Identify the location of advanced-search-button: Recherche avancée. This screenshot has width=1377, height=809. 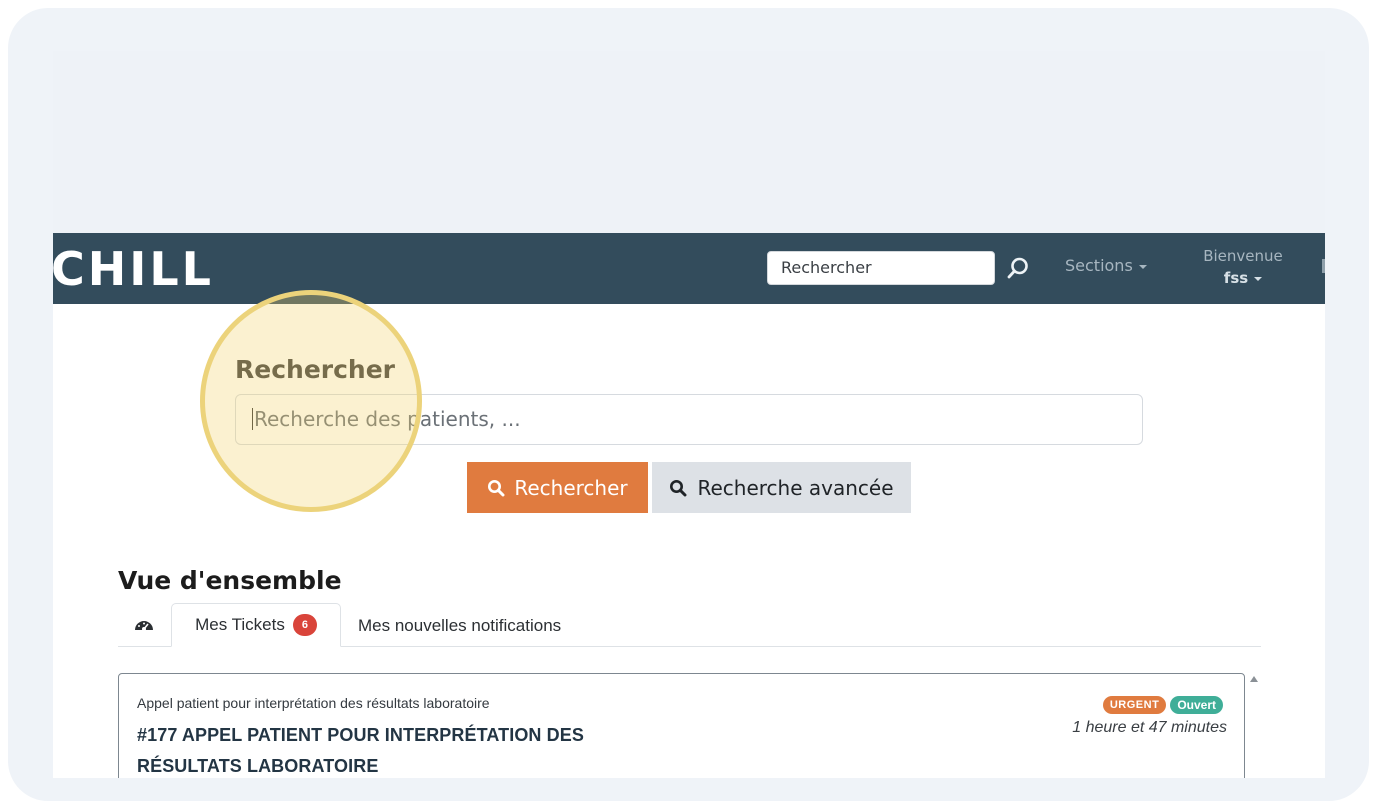
(781, 487).